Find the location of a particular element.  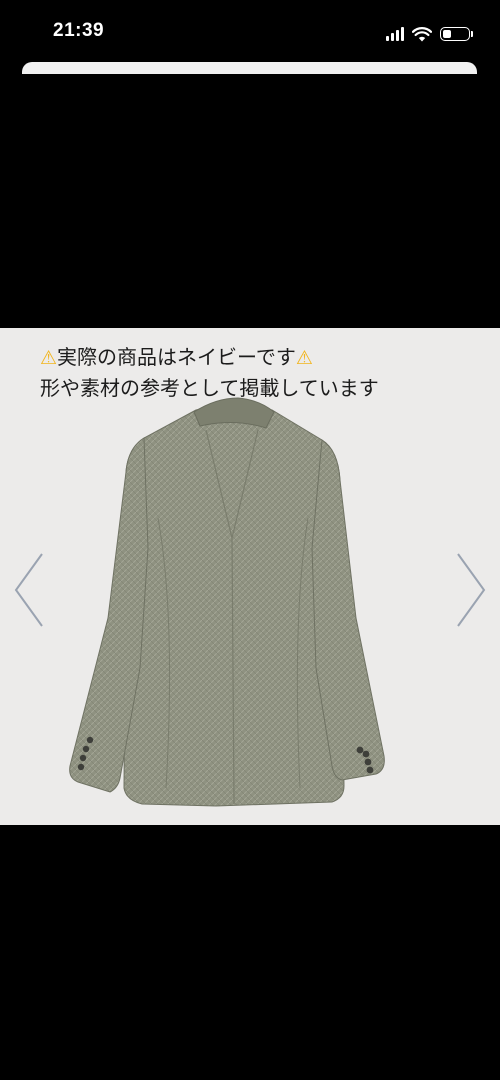

status-icons is located at coordinates (429, 34).